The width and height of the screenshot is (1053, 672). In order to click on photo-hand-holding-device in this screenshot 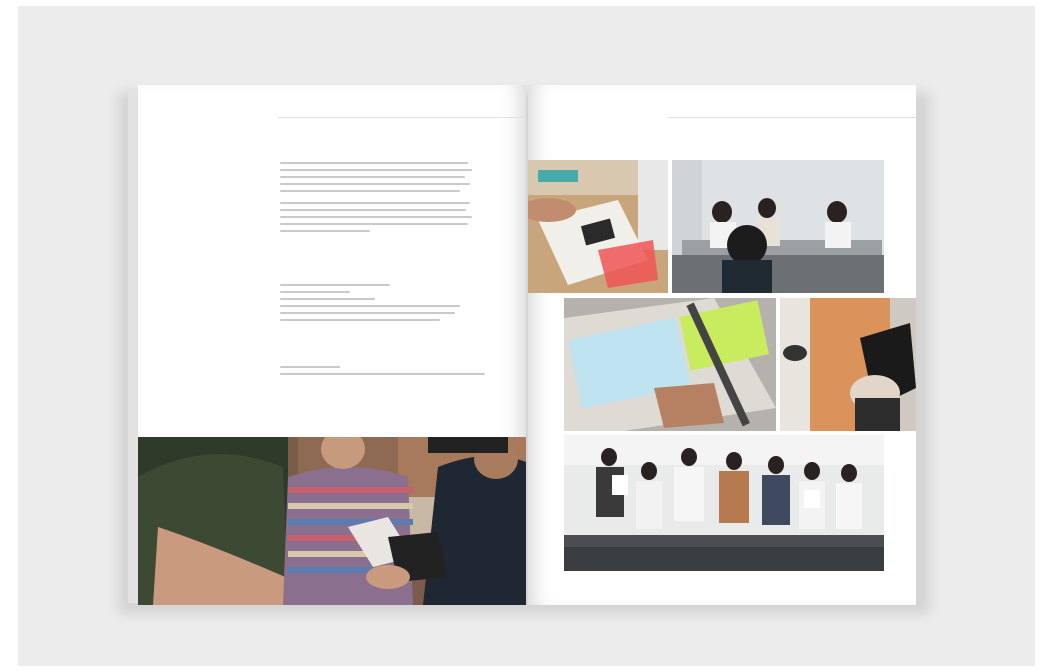, I will do `click(848, 364)`.